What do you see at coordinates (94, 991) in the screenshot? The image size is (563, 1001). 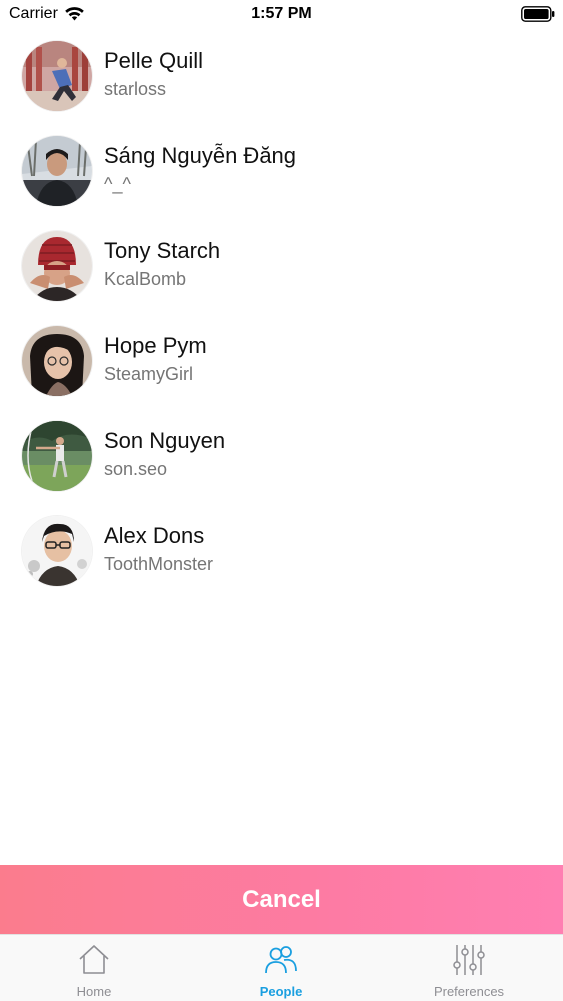 I see `tab-label: Home` at bounding box center [94, 991].